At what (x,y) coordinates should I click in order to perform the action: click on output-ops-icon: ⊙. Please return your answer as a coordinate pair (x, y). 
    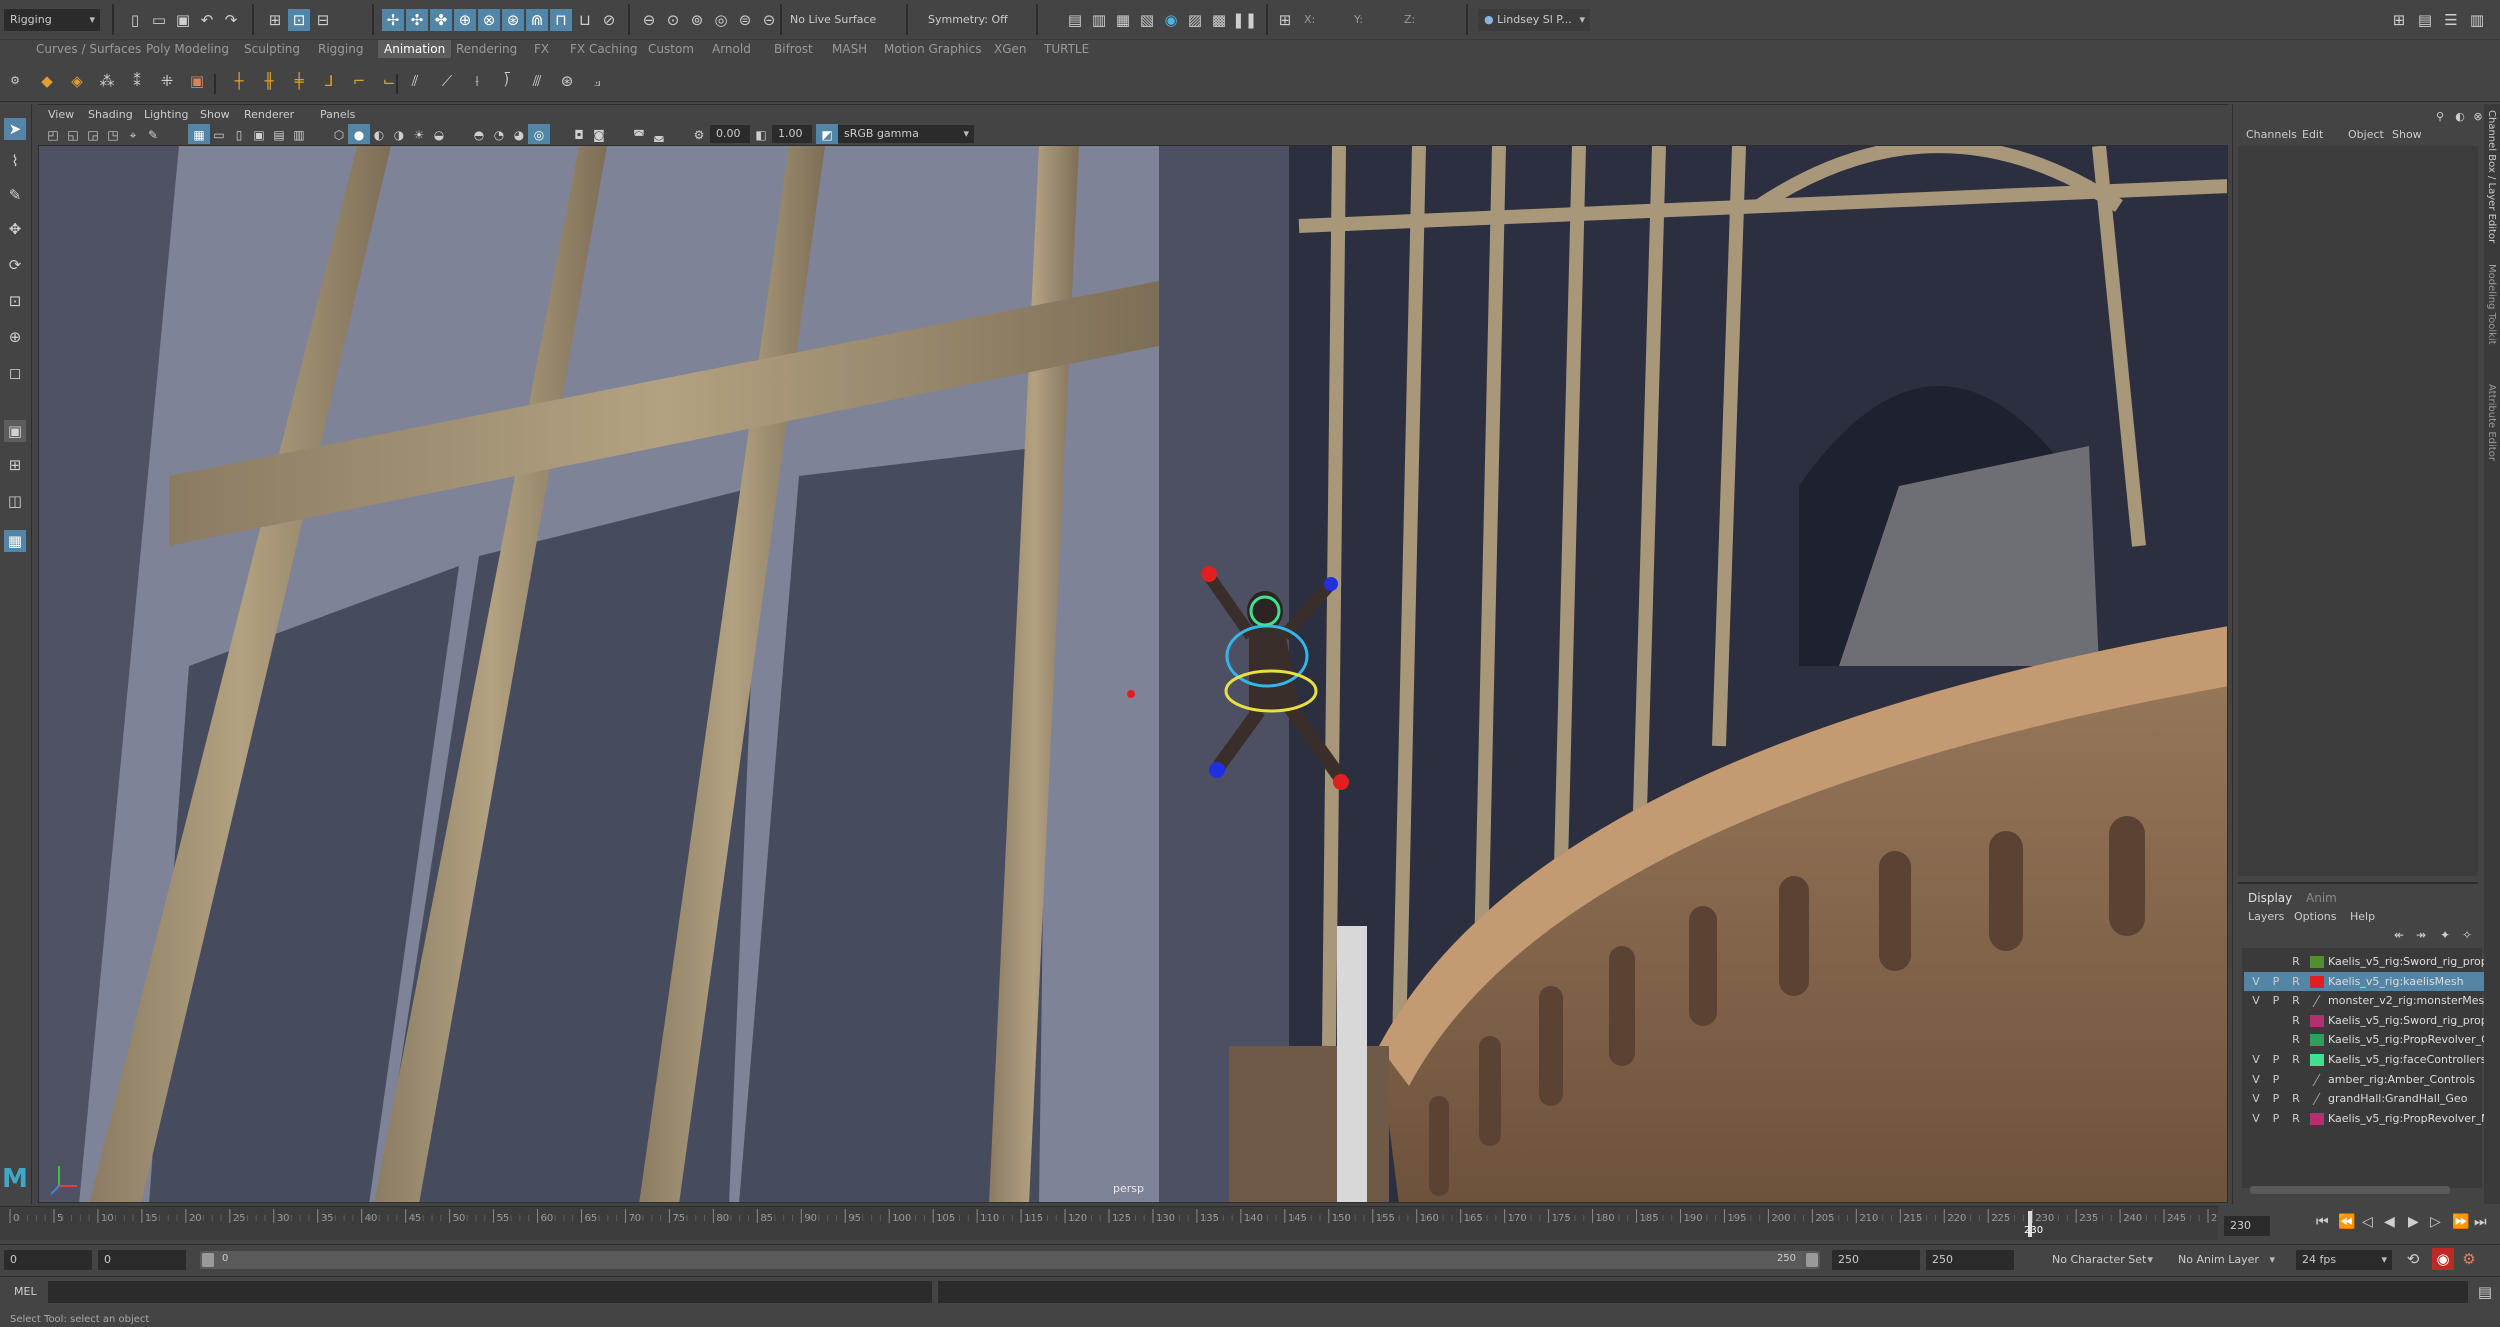
    Looking at the image, I should click on (673, 20).